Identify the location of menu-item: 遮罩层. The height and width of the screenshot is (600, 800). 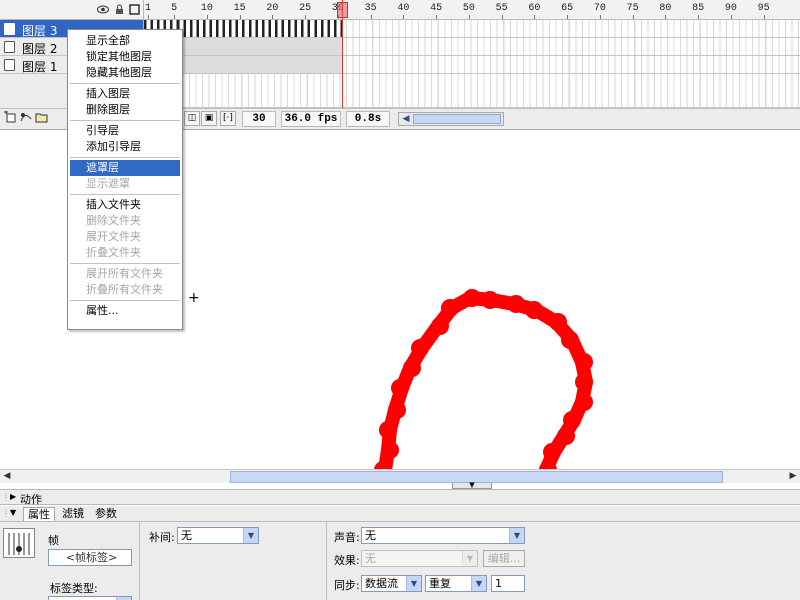
(125, 168).